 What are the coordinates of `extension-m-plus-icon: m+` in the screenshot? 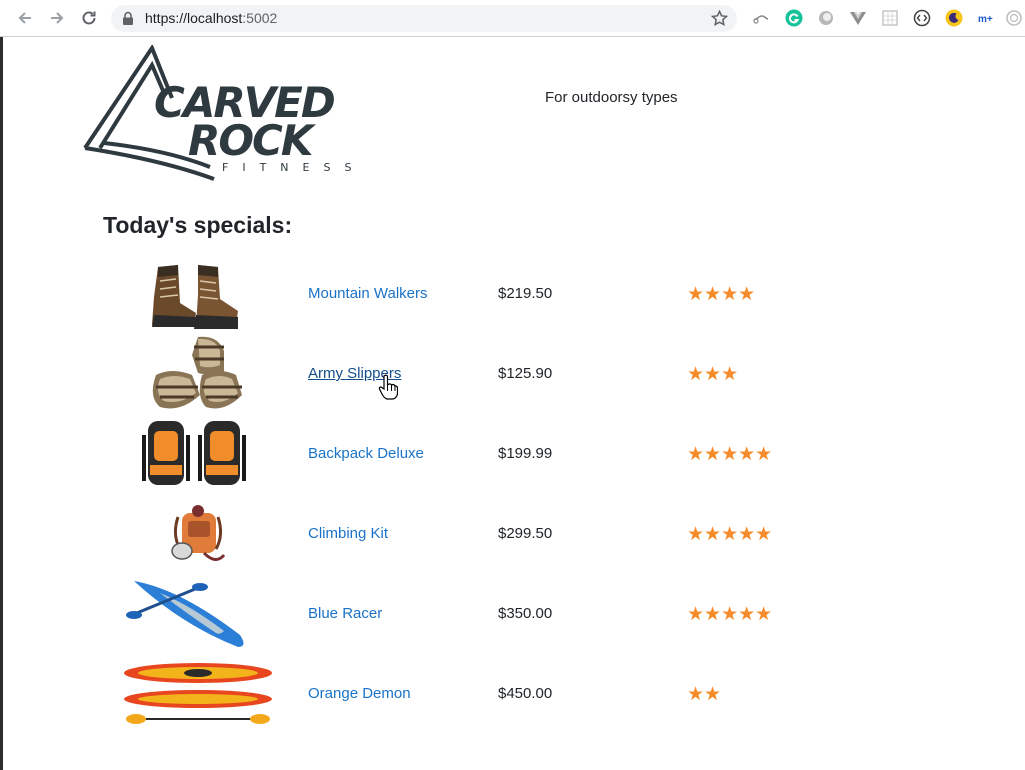 It's located at (986, 18).